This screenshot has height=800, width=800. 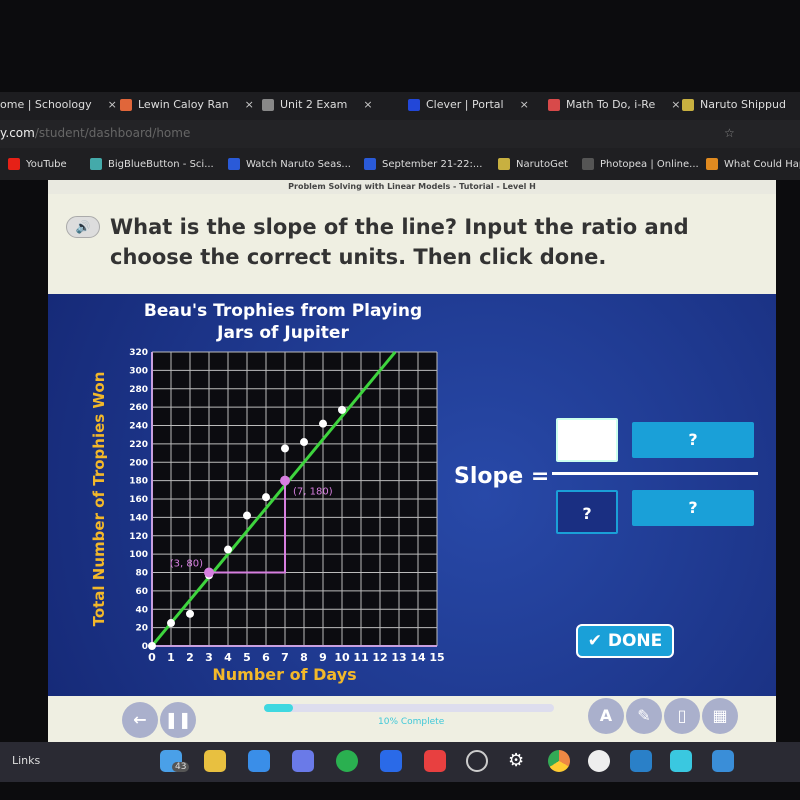 I want to click on browser-tab: Clever | Portal ×, so click(x=468, y=104).